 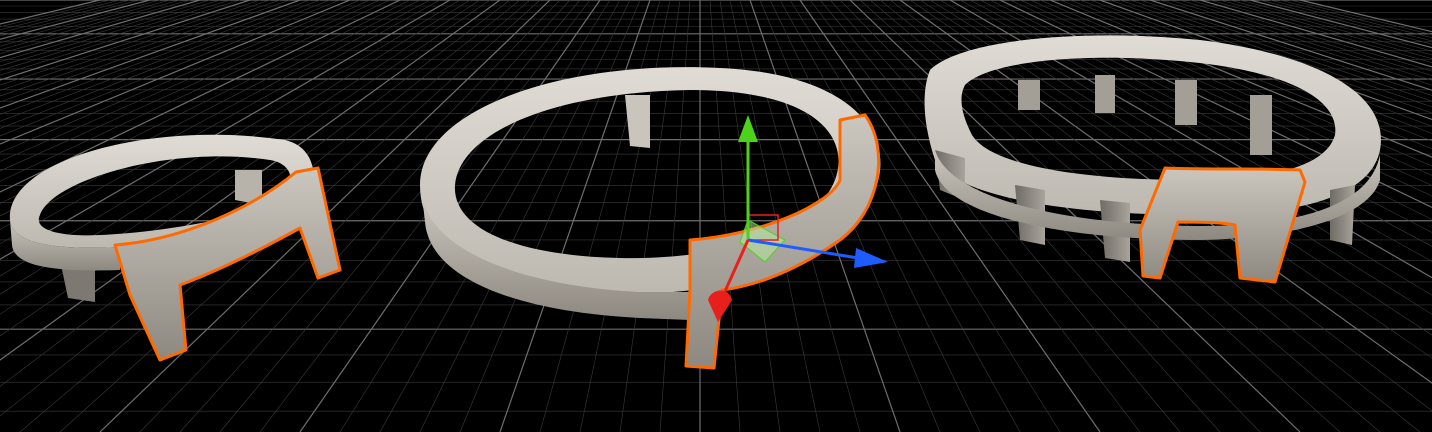 I want to click on gizmo-z-arrow-icon, so click(x=871, y=258).